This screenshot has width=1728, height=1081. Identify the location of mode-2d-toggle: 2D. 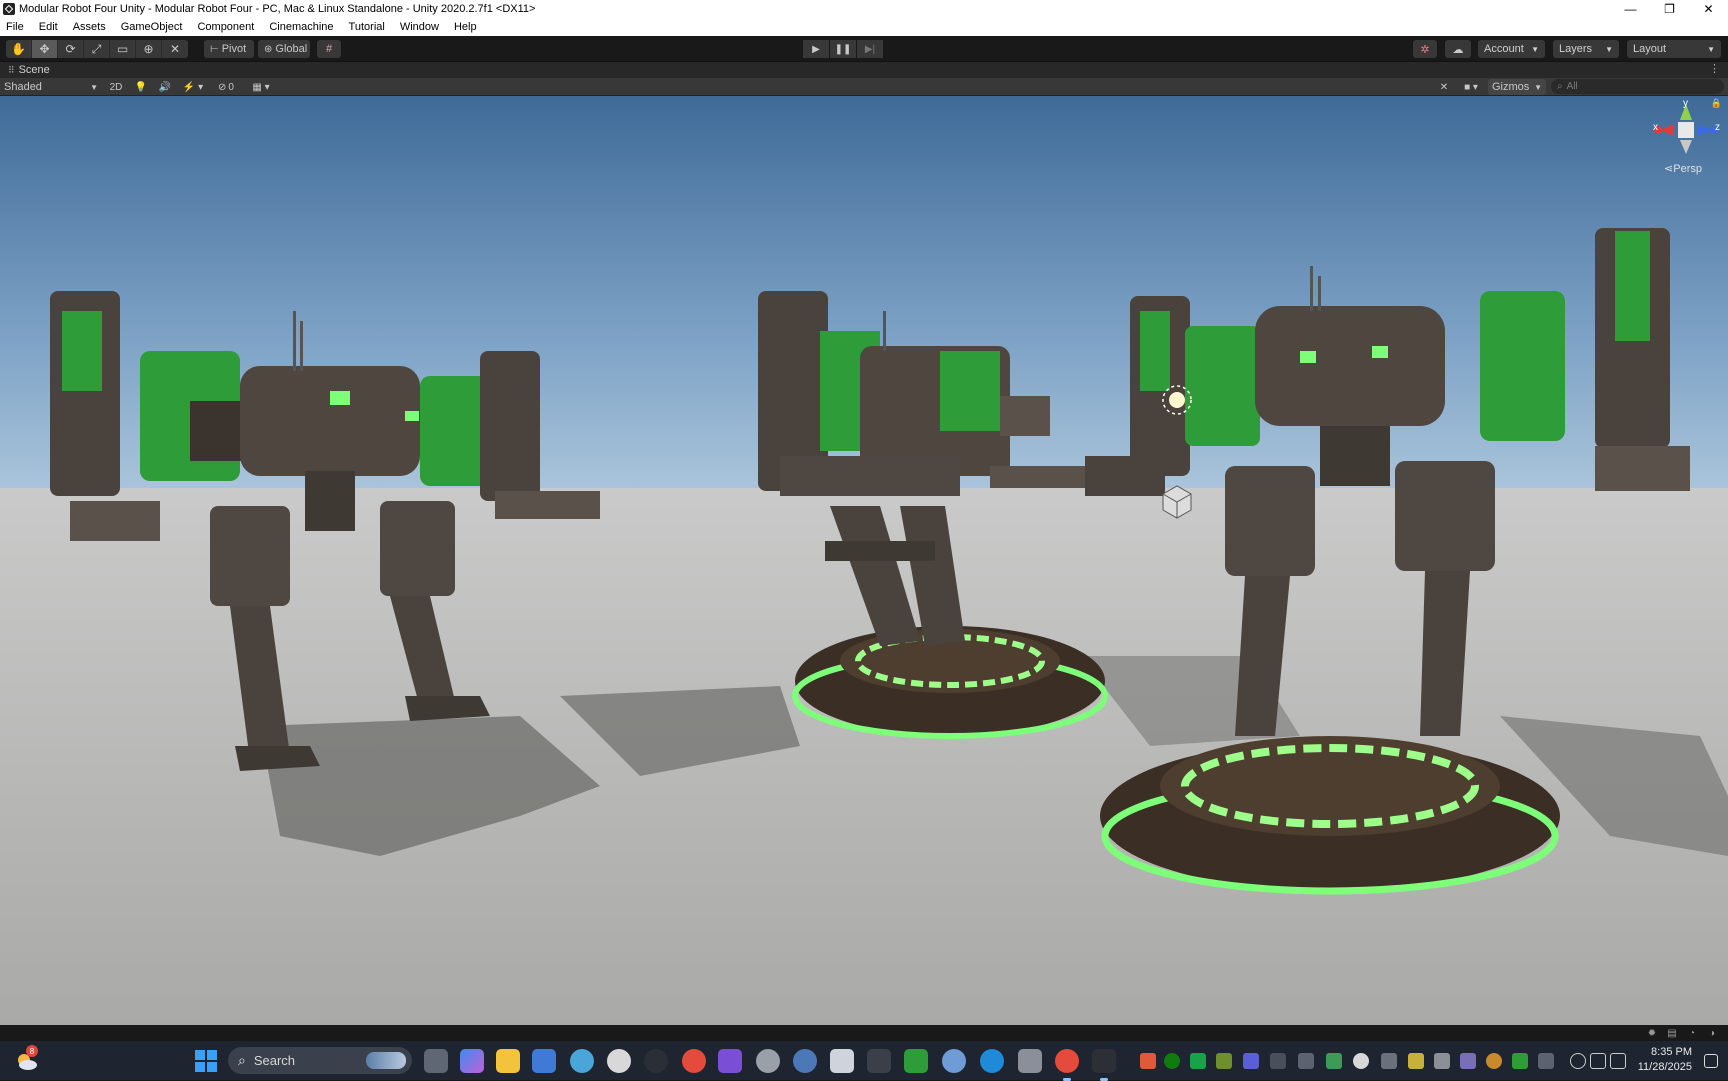
(116, 87).